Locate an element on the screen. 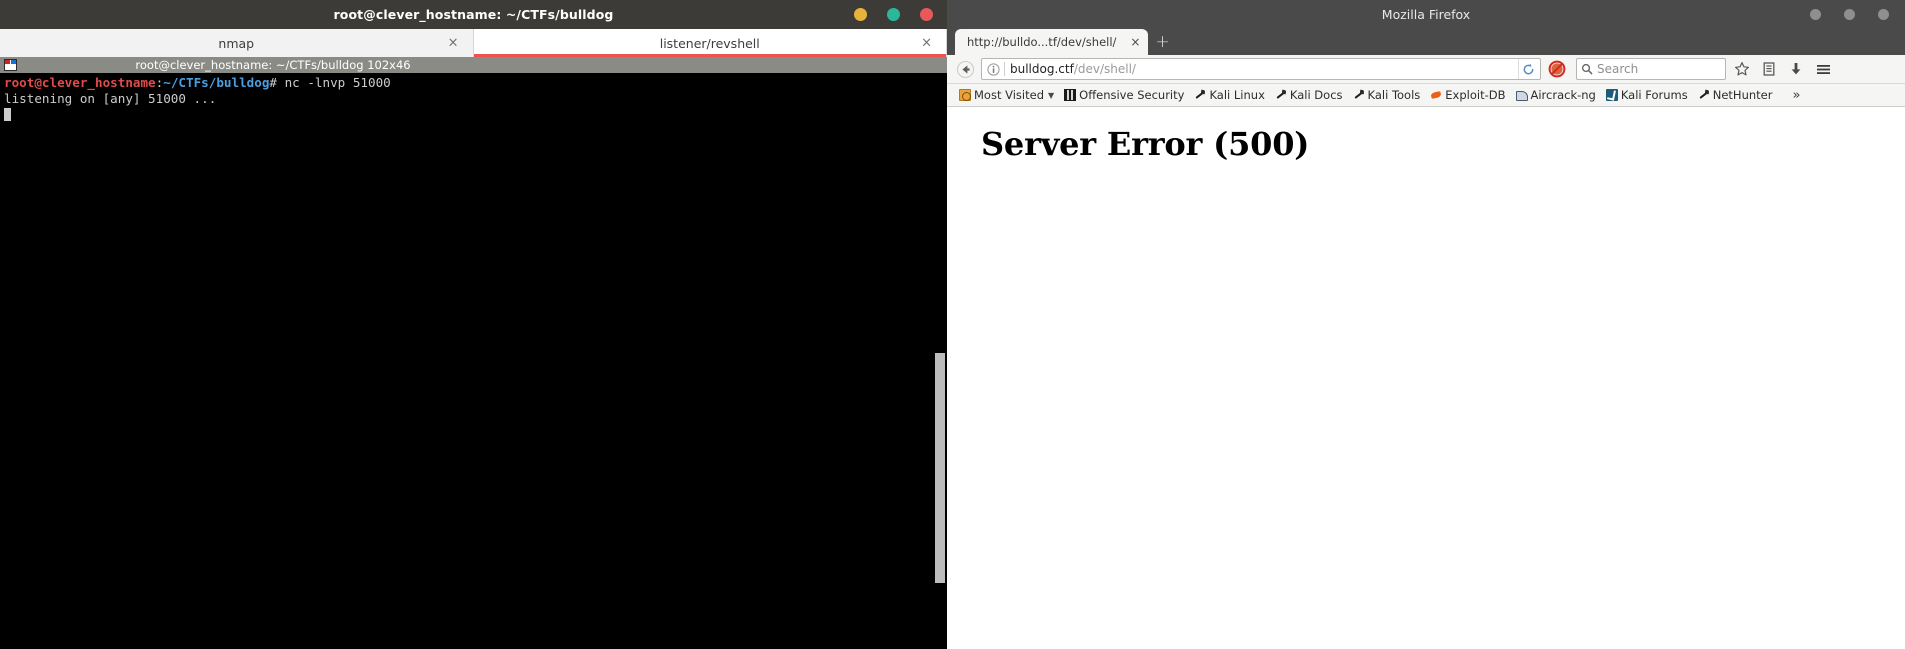 The image size is (1905, 649). bookmark-label: Kali Docs is located at coordinates (1316, 95).